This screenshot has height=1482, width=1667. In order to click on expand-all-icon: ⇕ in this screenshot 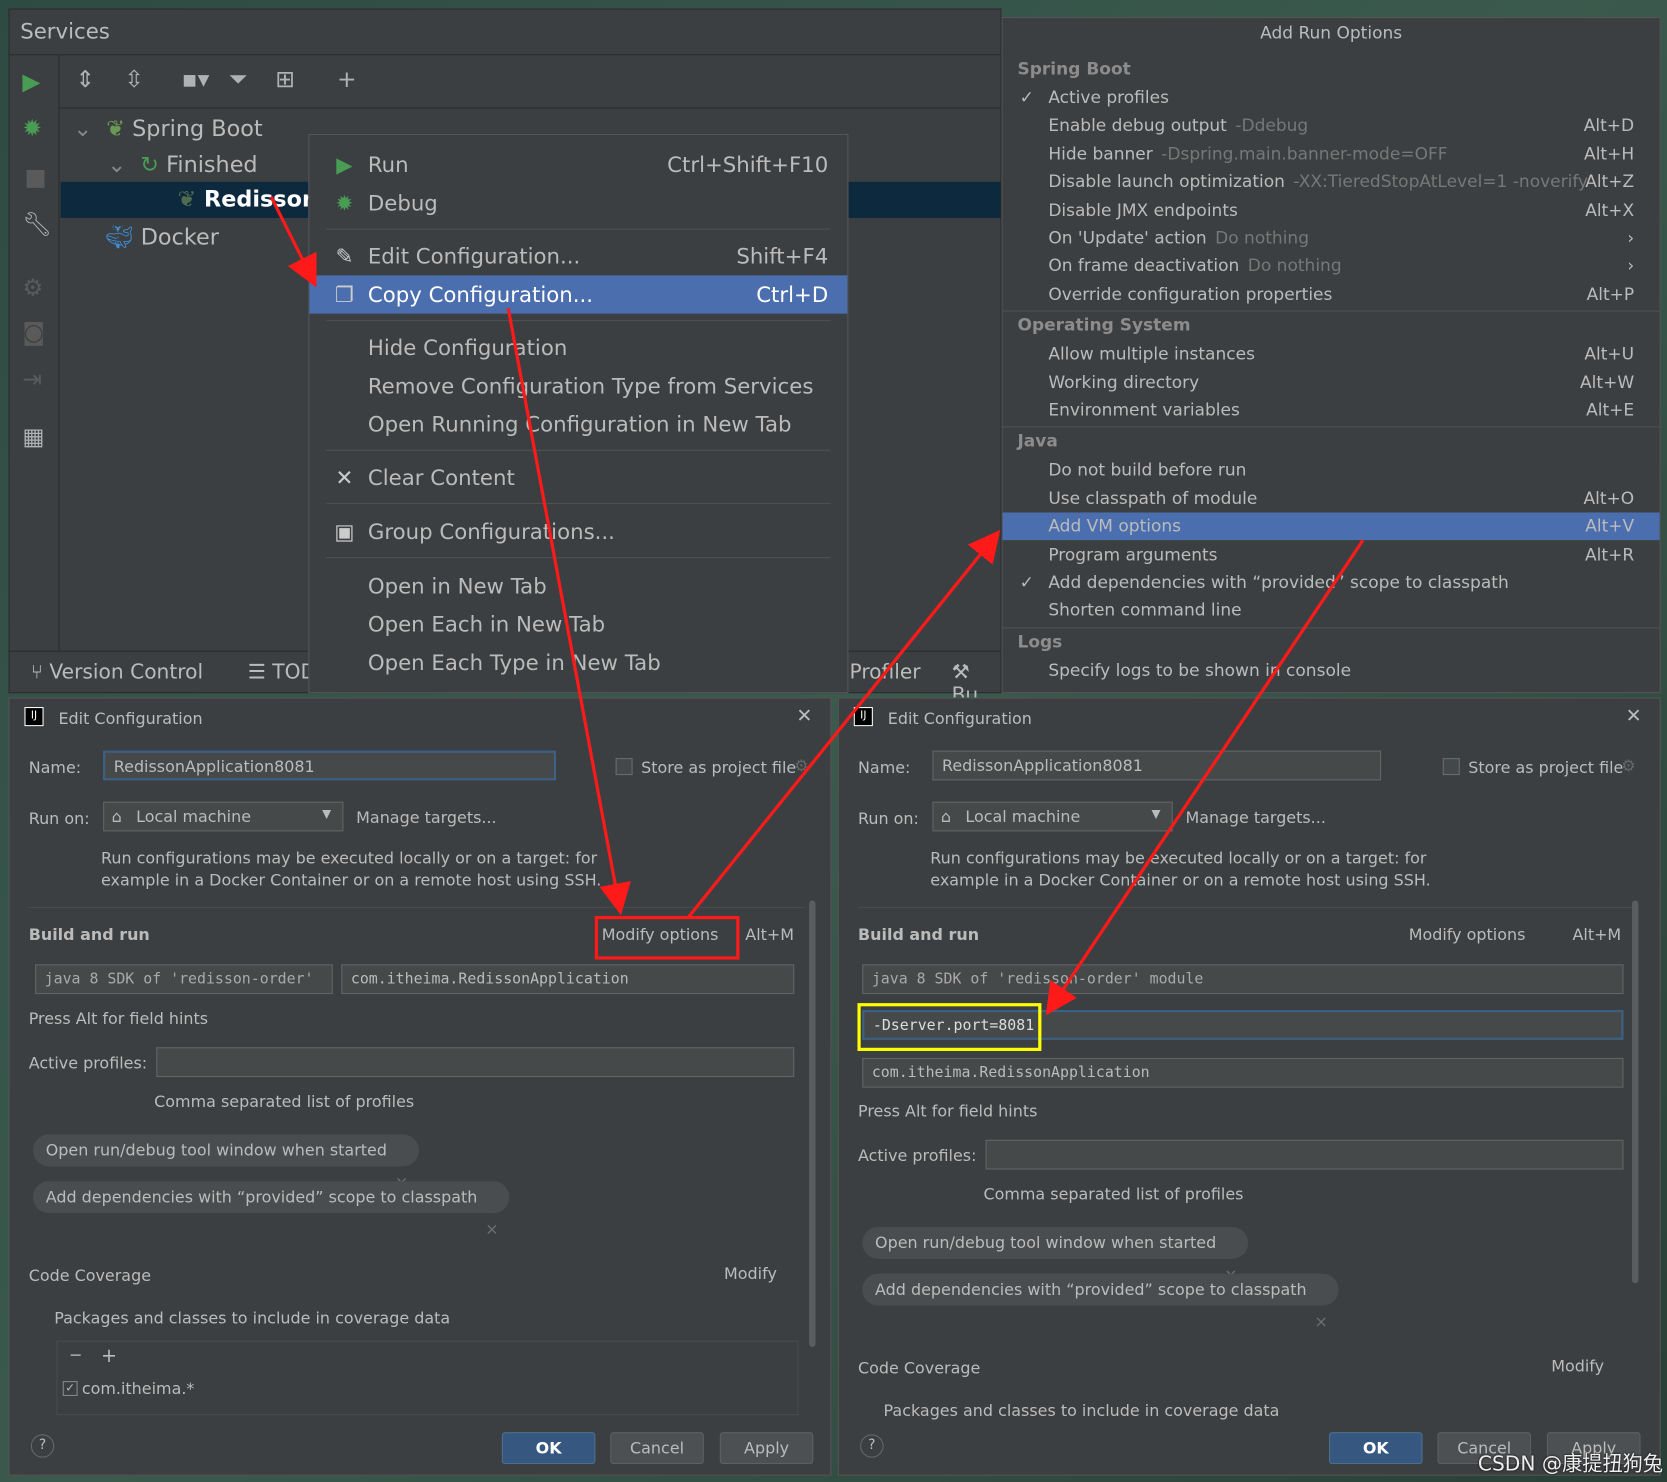, I will do `click(85, 80)`.